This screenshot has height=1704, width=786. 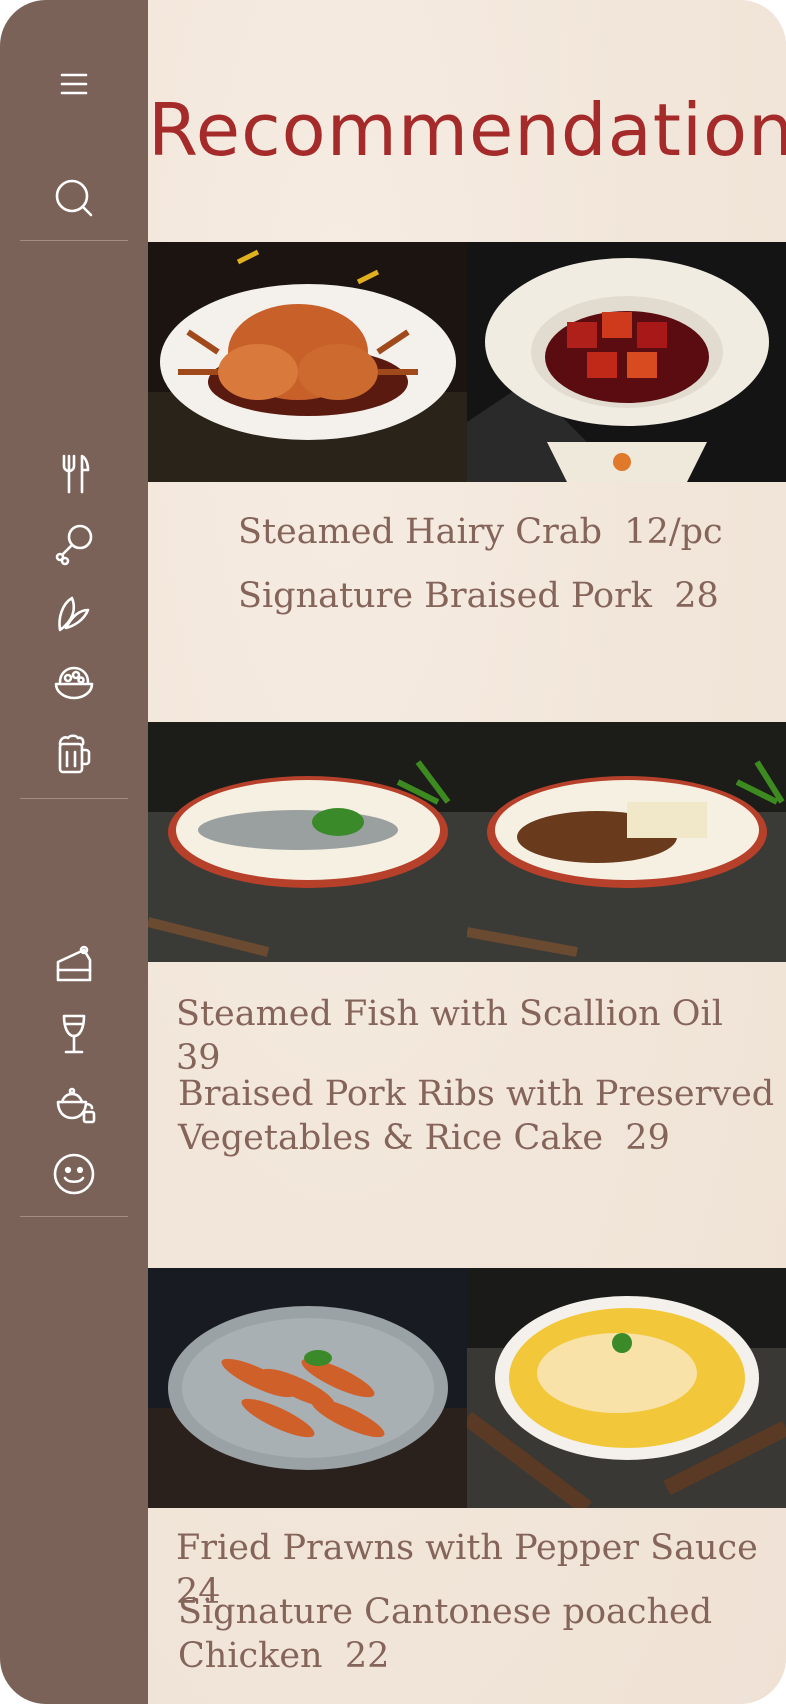 What do you see at coordinates (467, 130) in the screenshot?
I see `page-title: Recommendation` at bounding box center [467, 130].